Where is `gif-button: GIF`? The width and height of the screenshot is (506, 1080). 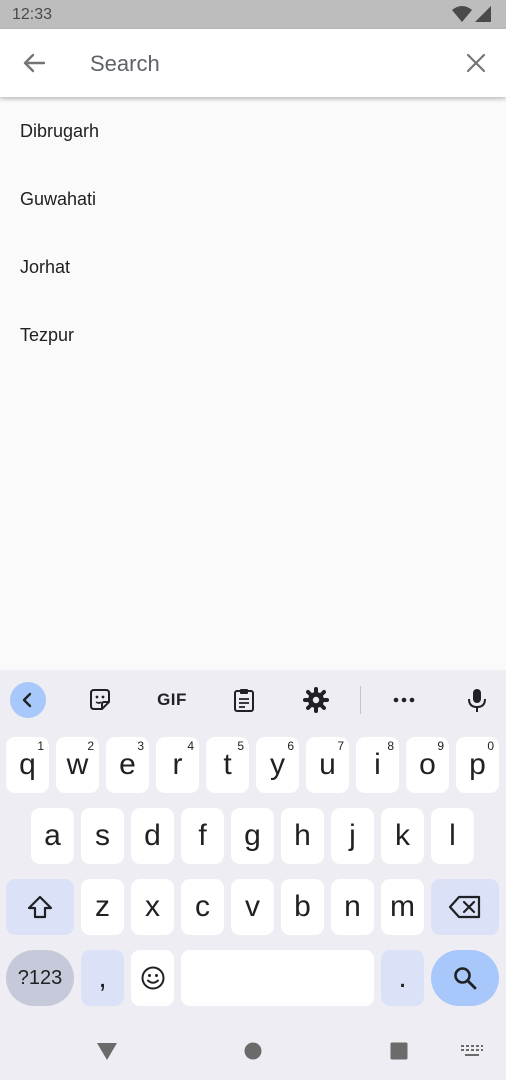 gif-button: GIF is located at coordinates (172, 700).